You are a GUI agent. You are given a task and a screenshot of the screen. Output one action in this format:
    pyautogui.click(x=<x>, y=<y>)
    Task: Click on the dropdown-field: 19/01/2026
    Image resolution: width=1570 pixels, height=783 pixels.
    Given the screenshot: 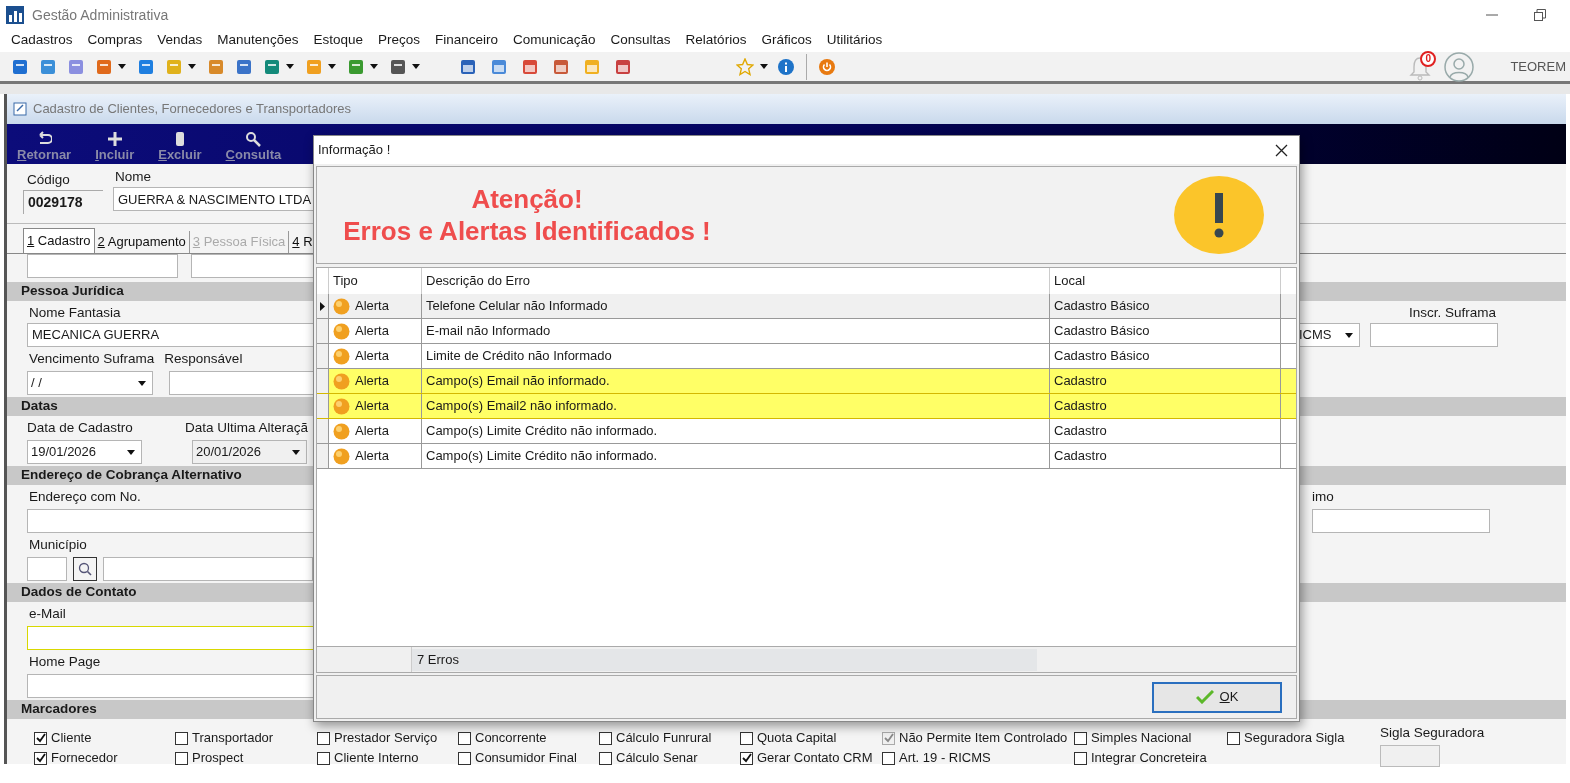 What is the action you would take?
    pyautogui.click(x=84, y=452)
    